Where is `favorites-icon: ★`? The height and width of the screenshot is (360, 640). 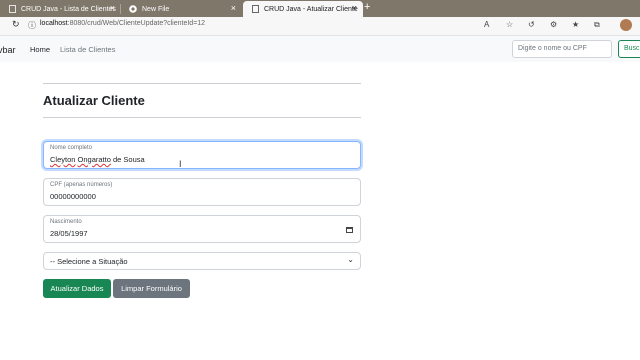
favorites-icon: ★ is located at coordinates (575, 24).